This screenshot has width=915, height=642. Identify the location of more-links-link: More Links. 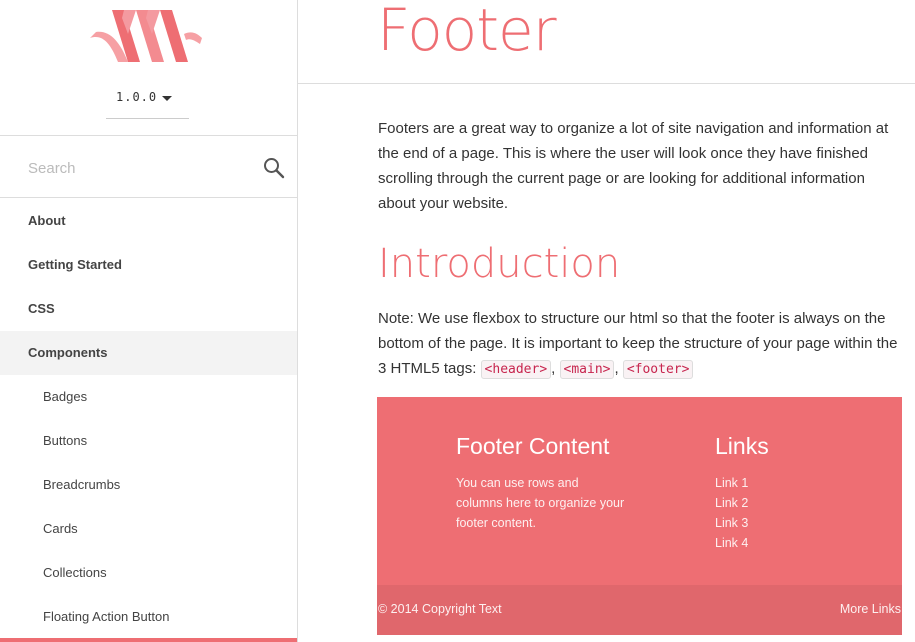
(870, 609).